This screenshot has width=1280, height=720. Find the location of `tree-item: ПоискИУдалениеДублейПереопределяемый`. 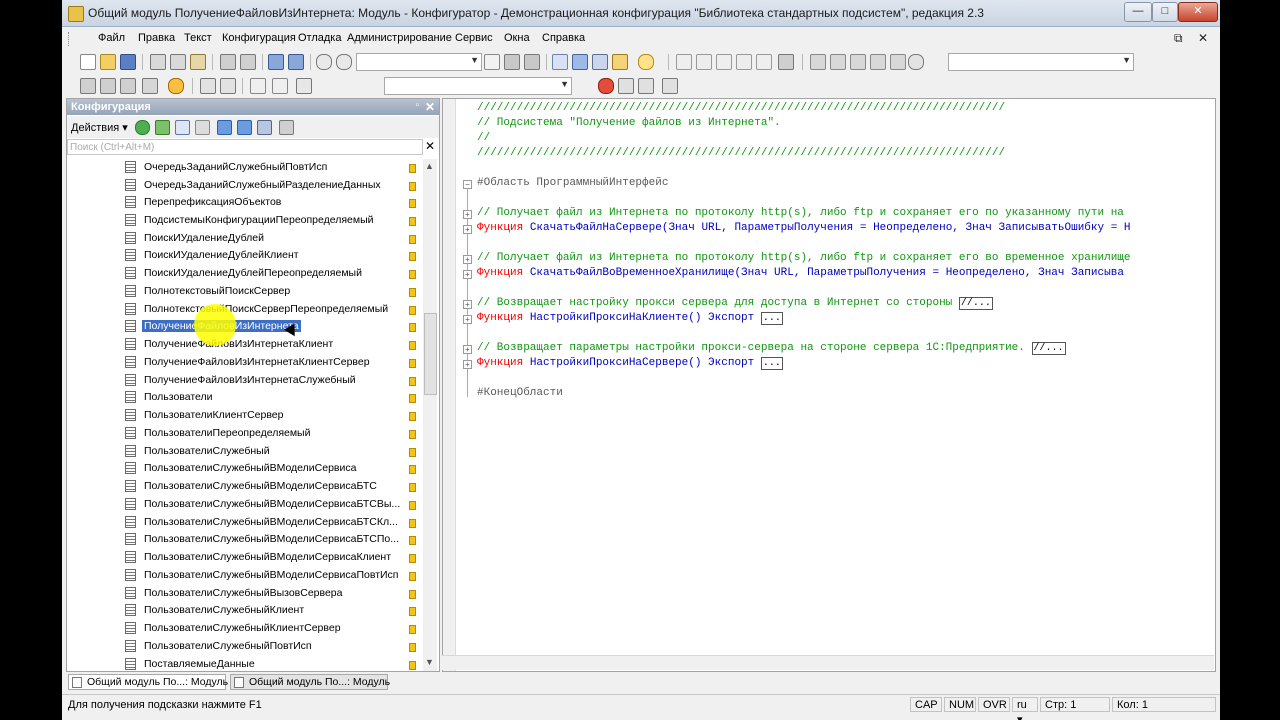

tree-item: ПоискИУдалениеДублейПереопределяемый is located at coordinates (273, 273).